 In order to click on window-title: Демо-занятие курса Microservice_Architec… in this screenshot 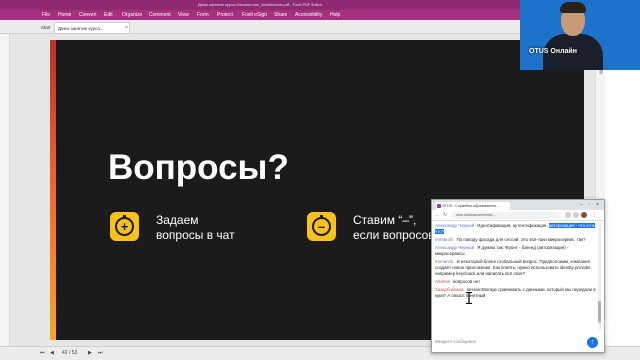, I will do `click(260, 4)`.